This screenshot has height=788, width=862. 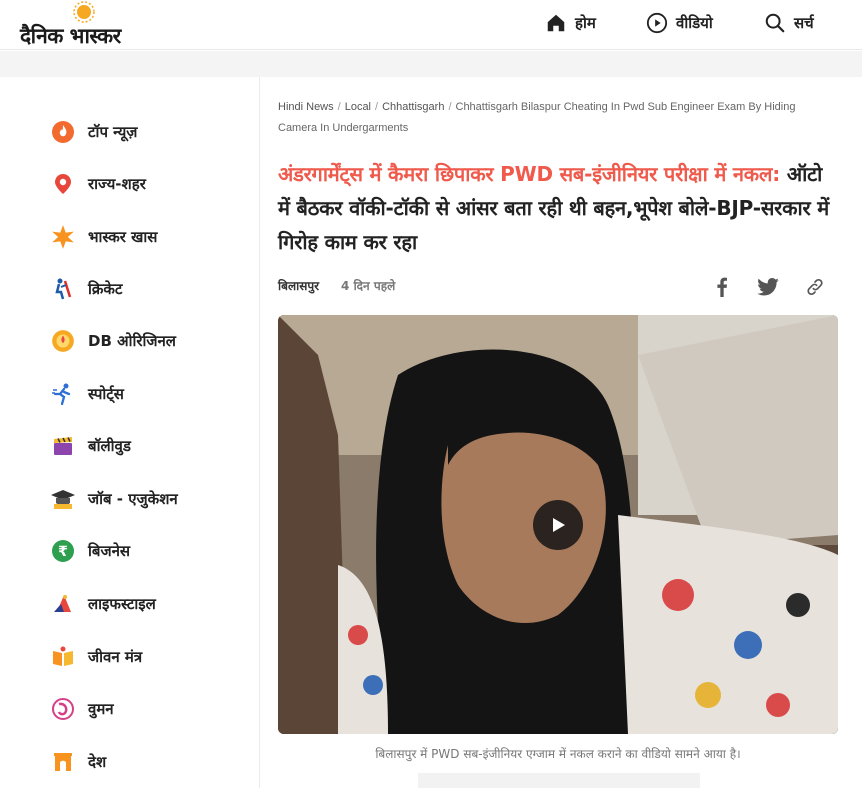 What do you see at coordinates (70, 36) in the screenshot?
I see `logo-text: दैनिक भास्कर` at bounding box center [70, 36].